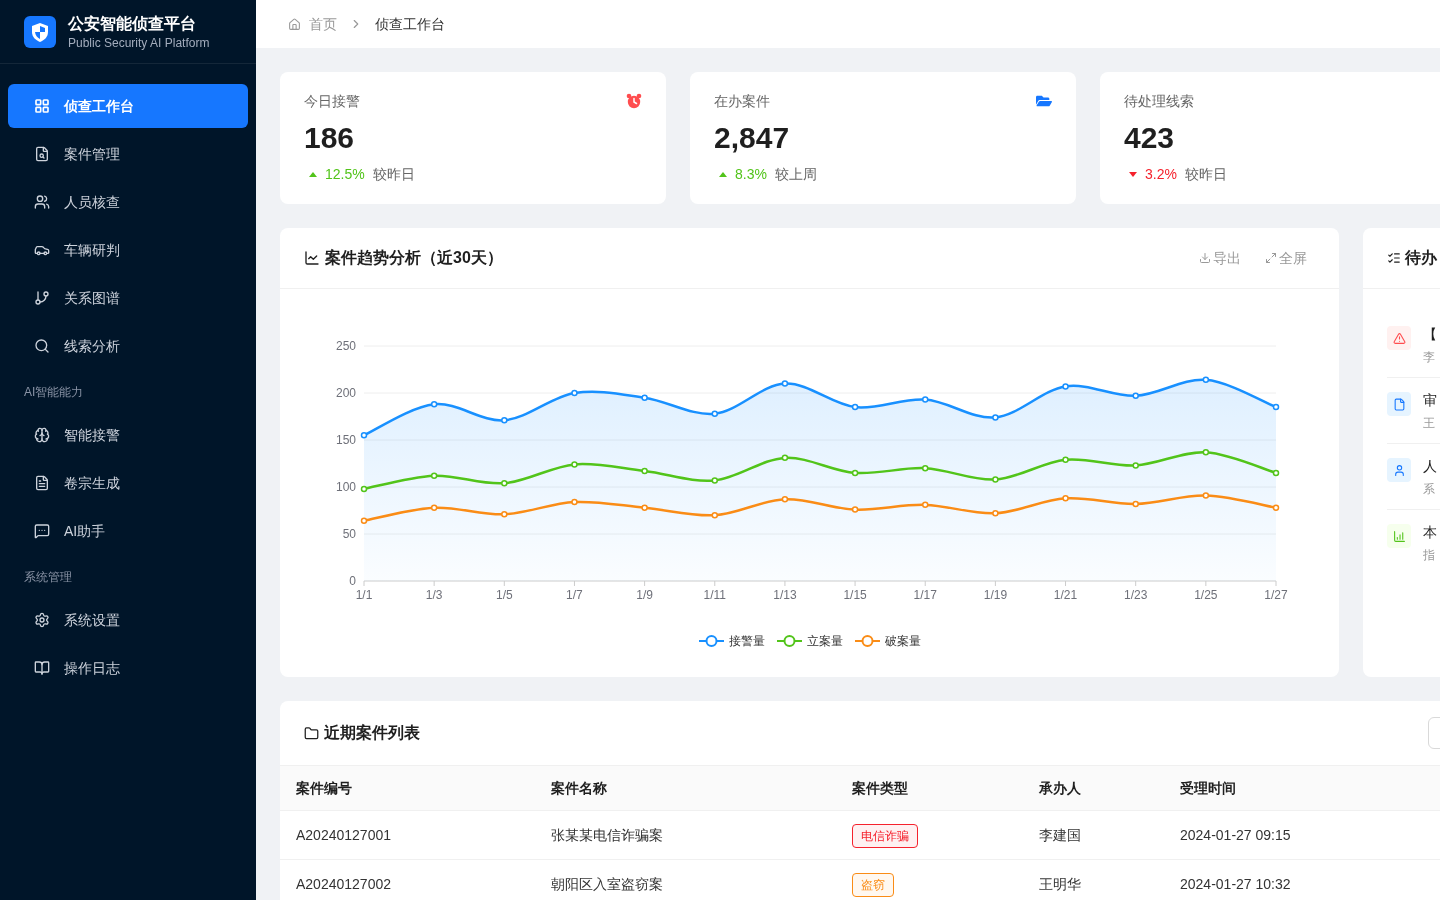  I want to click on todo-title: 审, so click(1430, 400).